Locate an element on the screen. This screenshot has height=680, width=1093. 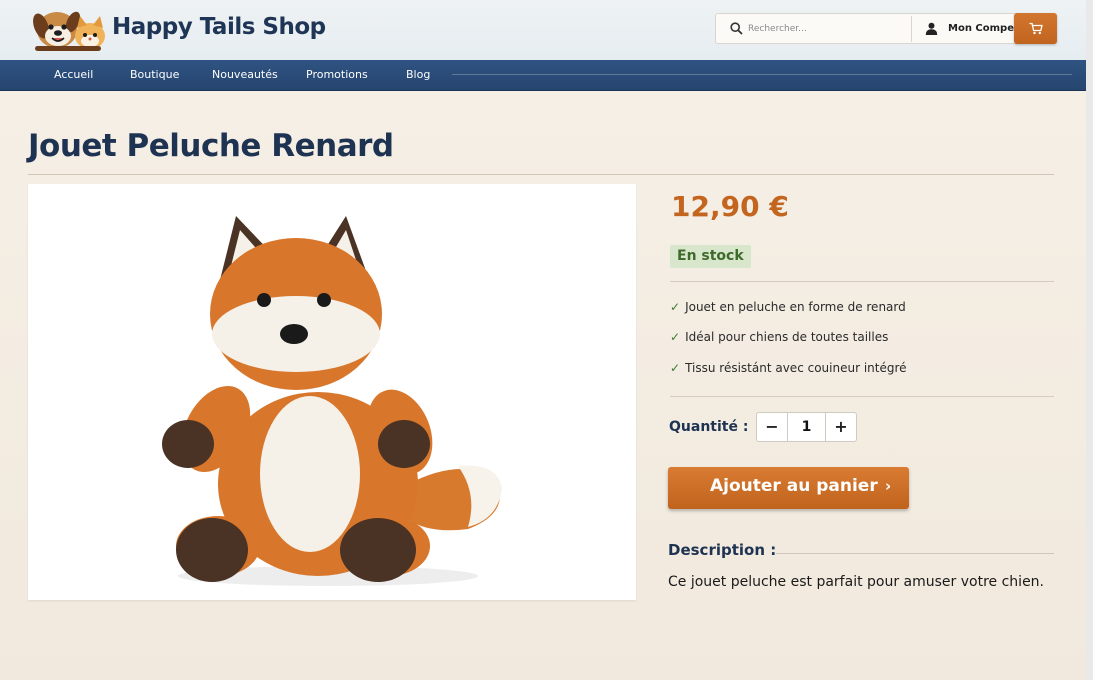
quantity-label: Quantité : is located at coordinates (709, 427).